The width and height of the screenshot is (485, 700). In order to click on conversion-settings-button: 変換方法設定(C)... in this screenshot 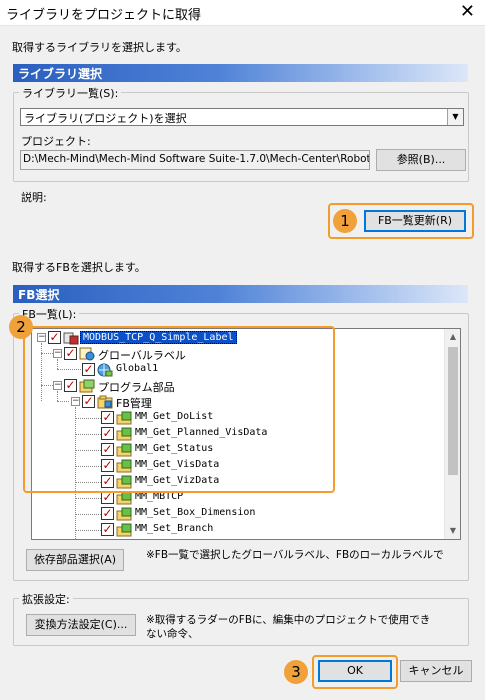, I will do `click(81, 625)`.